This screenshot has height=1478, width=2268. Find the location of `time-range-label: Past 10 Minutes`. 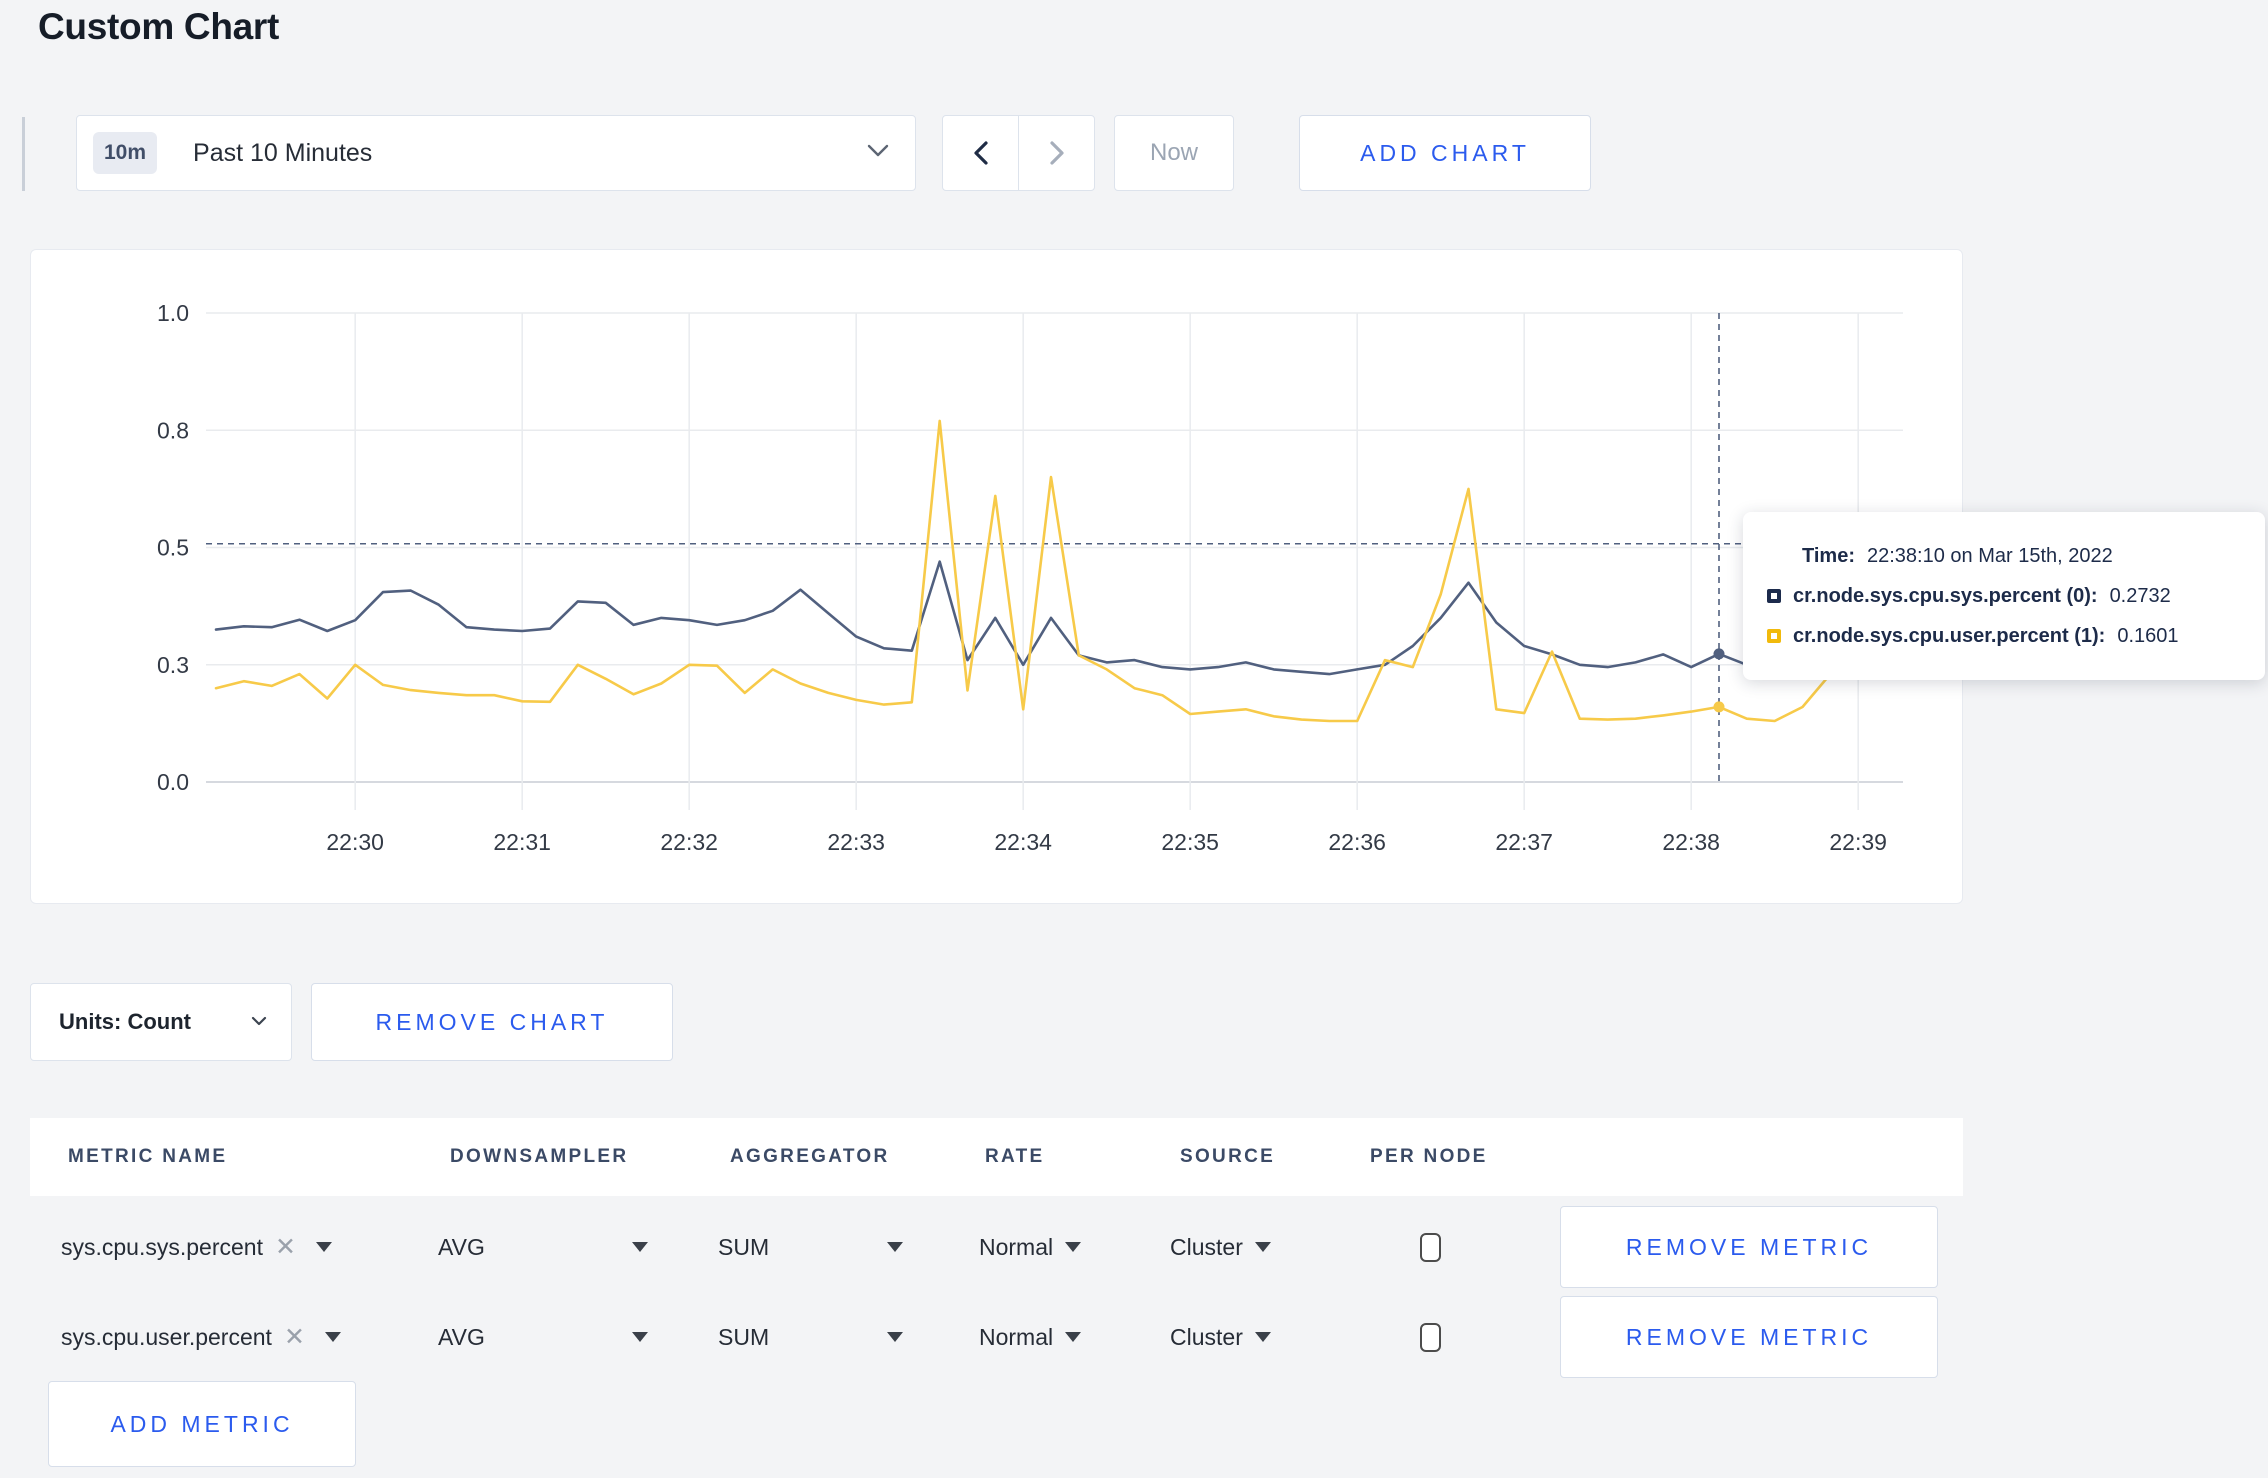

time-range-label: Past 10 Minutes is located at coordinates (283, 152).